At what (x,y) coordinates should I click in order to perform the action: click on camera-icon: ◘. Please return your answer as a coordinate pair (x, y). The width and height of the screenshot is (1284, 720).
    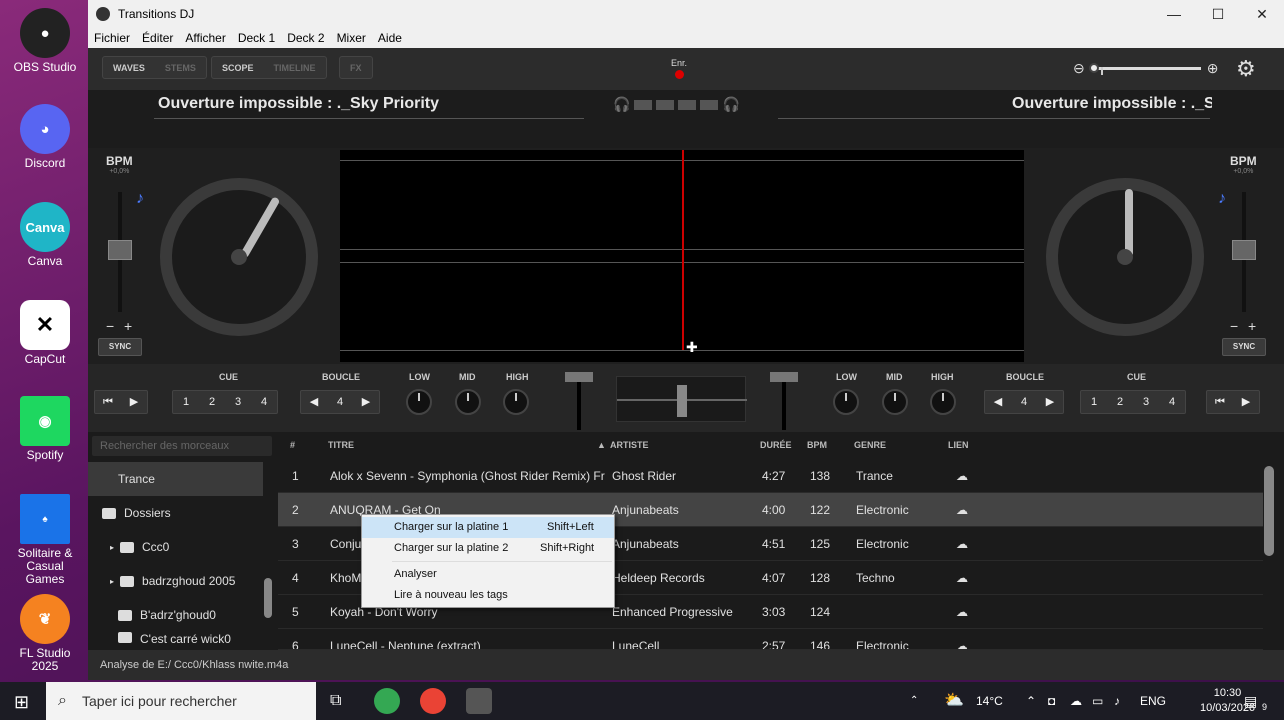
    Looking at the image, I should click on (1051, 701).